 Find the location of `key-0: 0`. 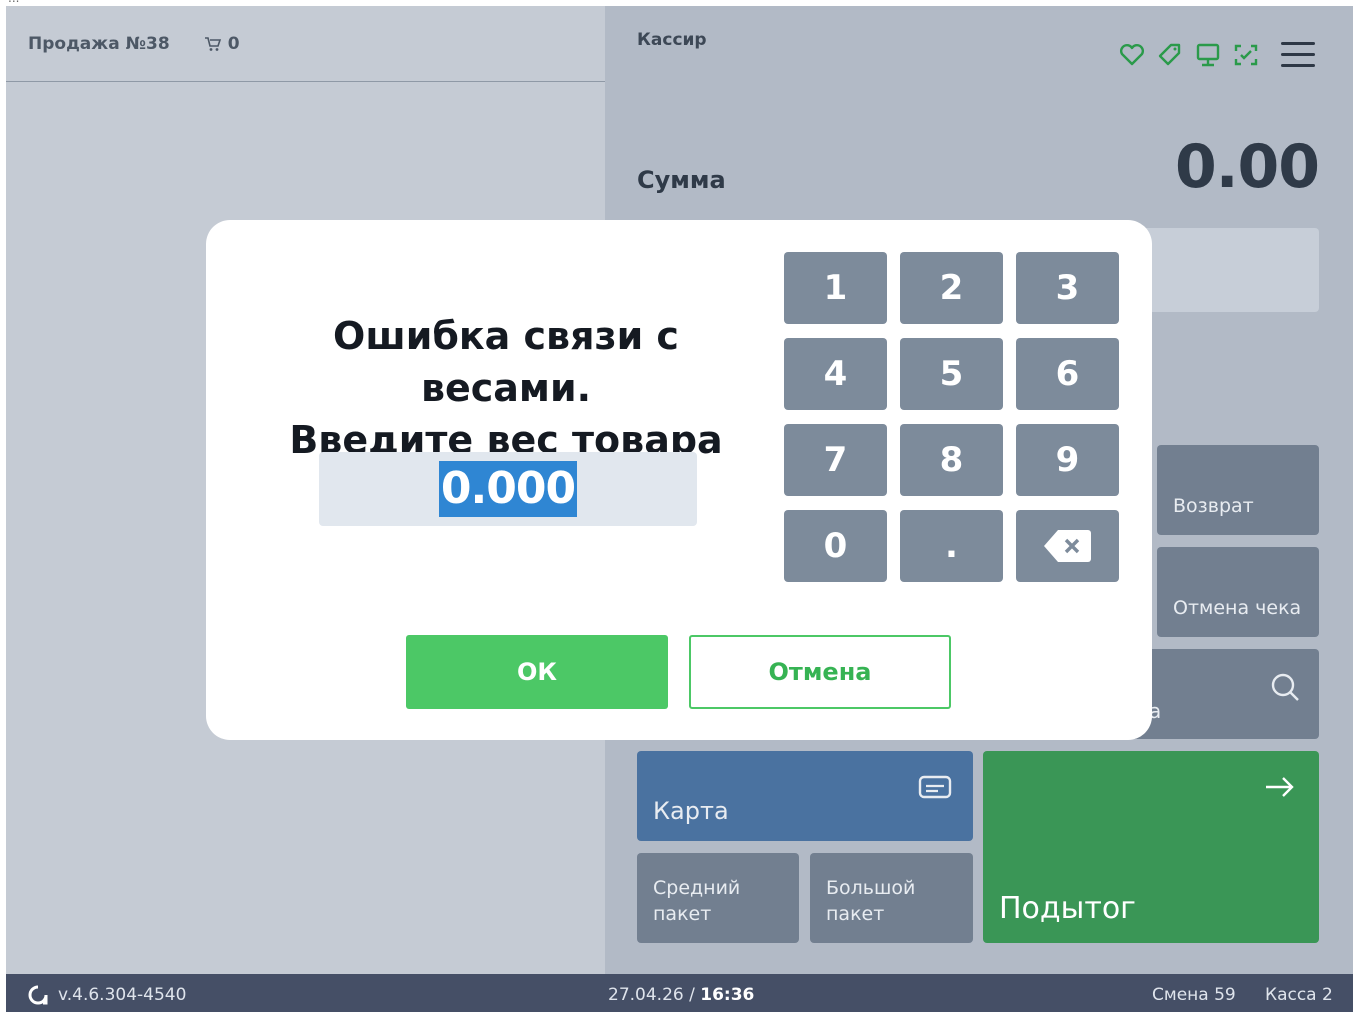

key-0: 0 is located at coordinates (835, 546).